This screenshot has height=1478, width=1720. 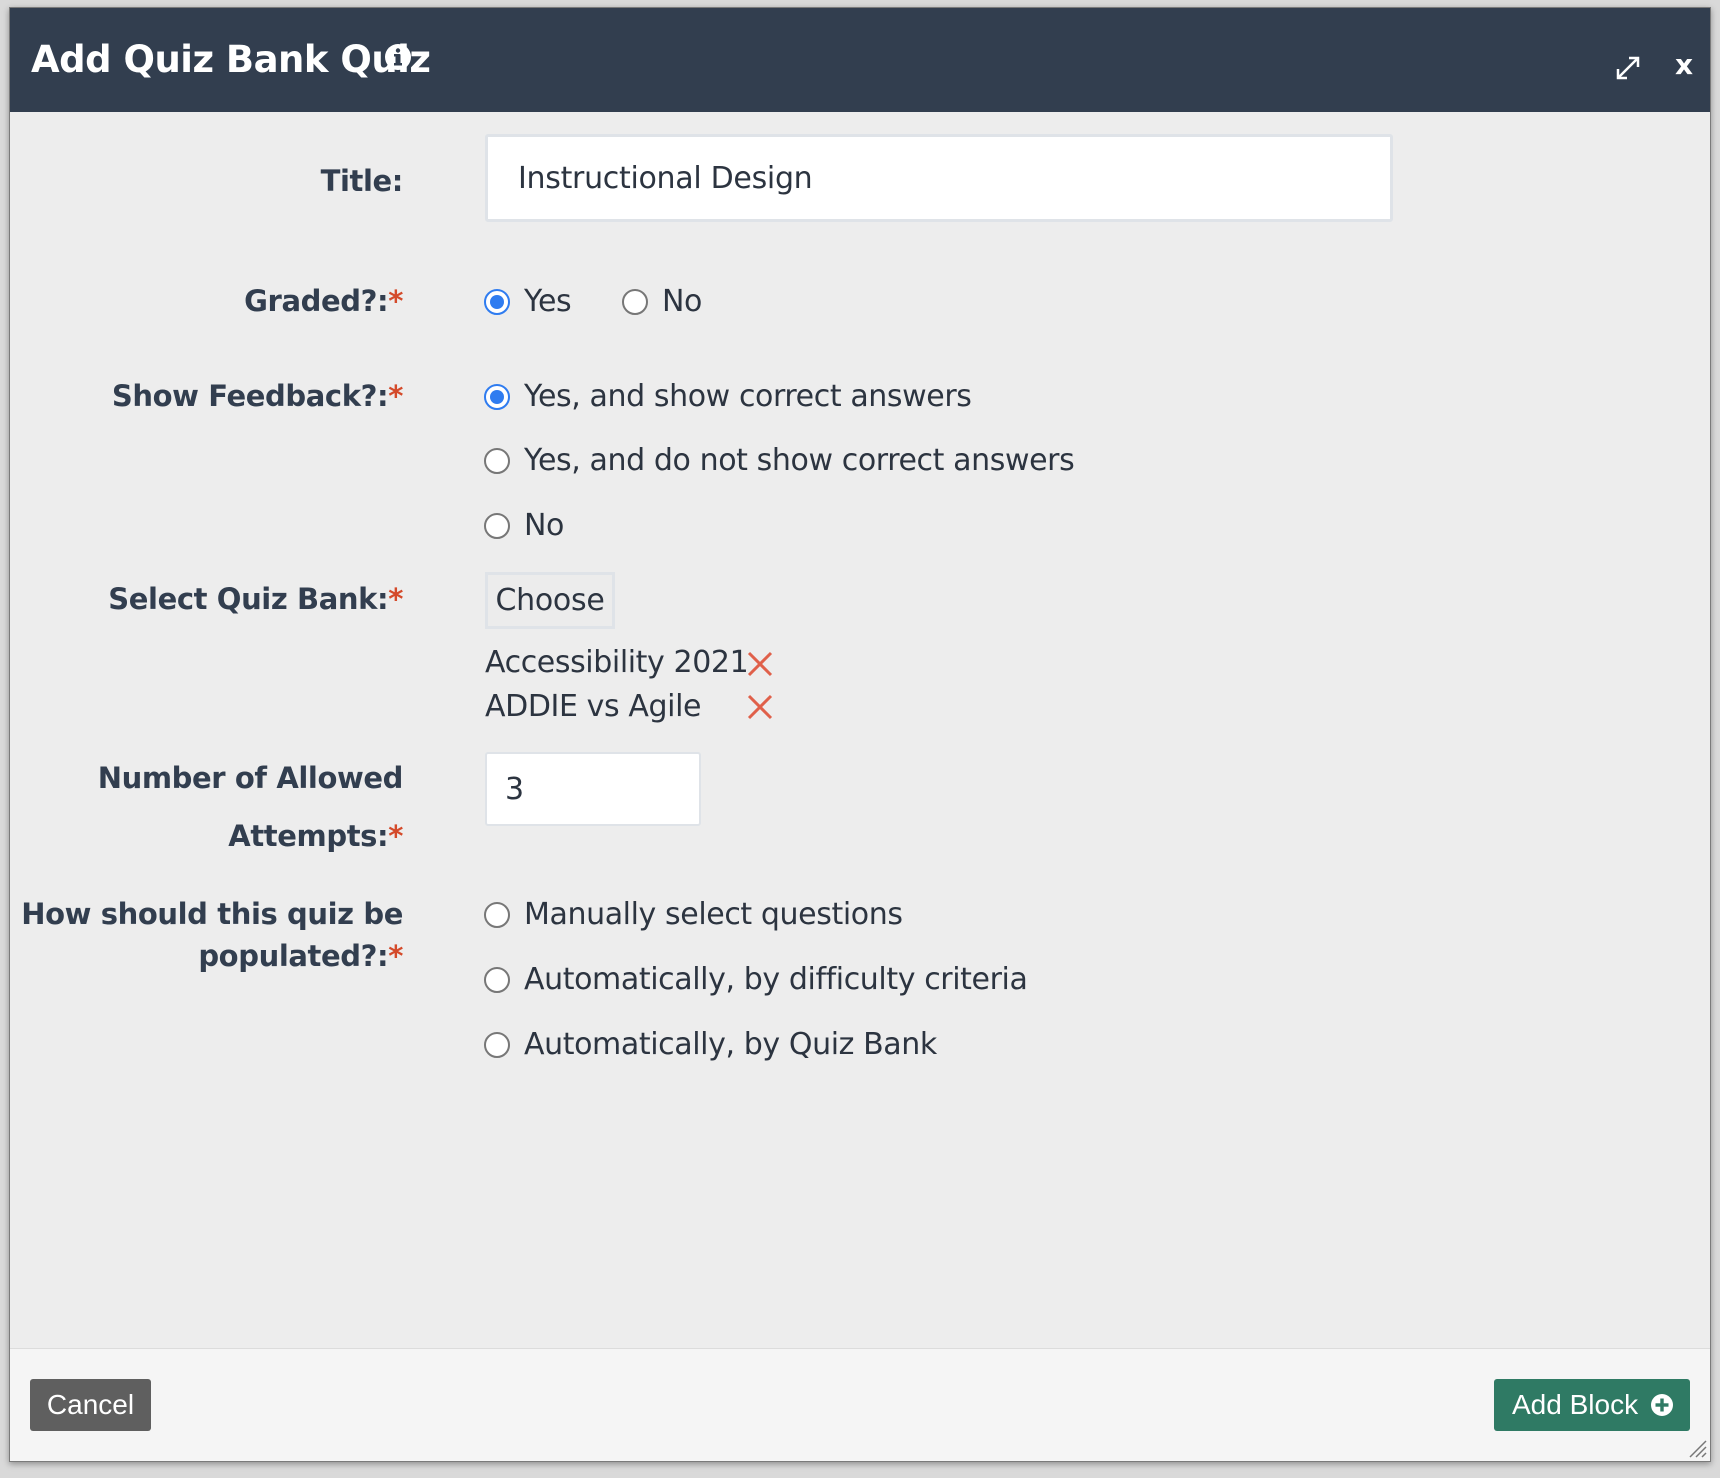 I want to click on cancel-button: Cancel, so click(x=90, y=1405).